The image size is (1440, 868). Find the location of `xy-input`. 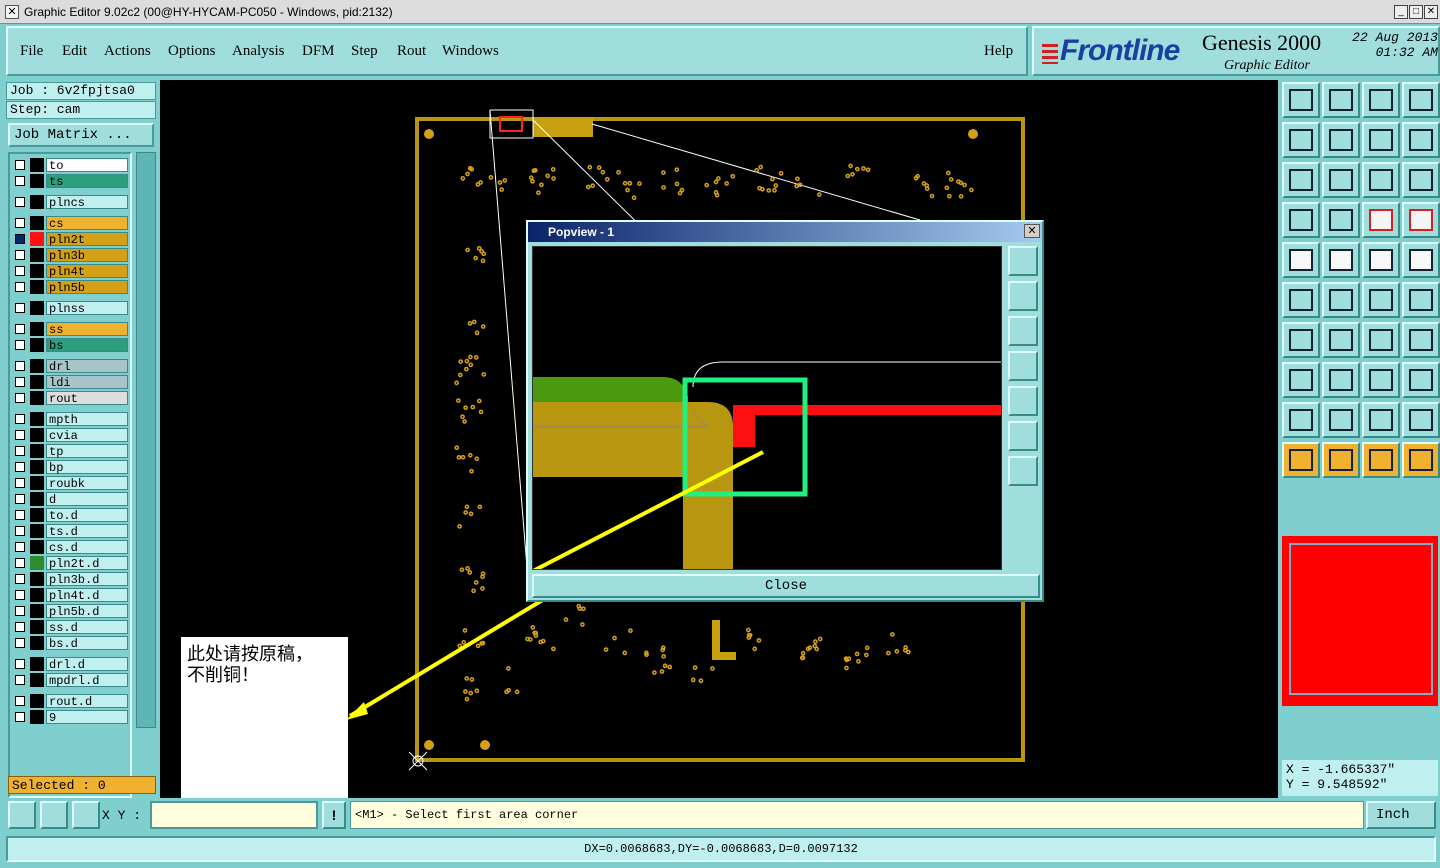

xy-input is located at coordinates (234, 815).